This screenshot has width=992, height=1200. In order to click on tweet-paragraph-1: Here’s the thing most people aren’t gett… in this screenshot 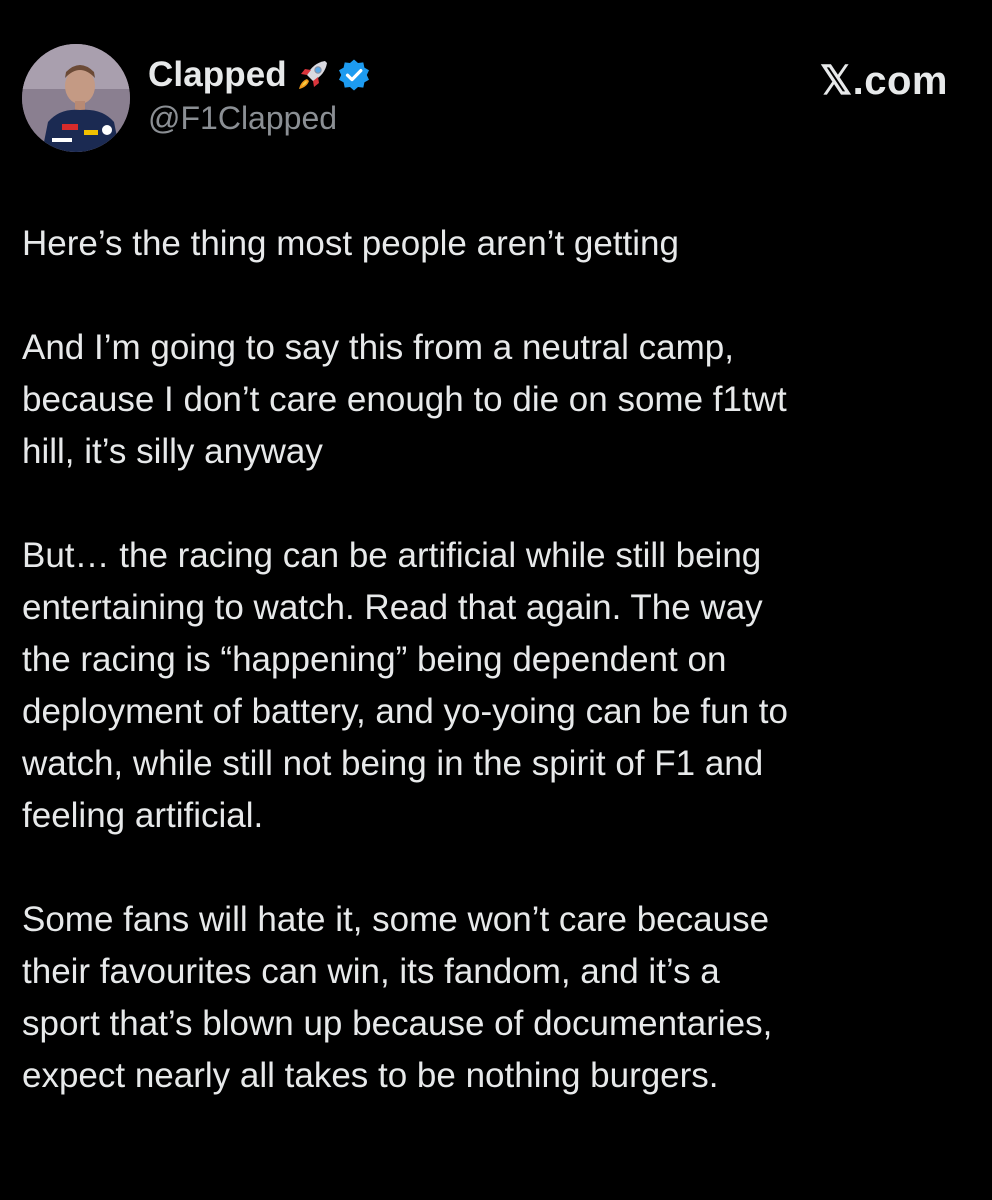, I will do `click(350, 243)`.